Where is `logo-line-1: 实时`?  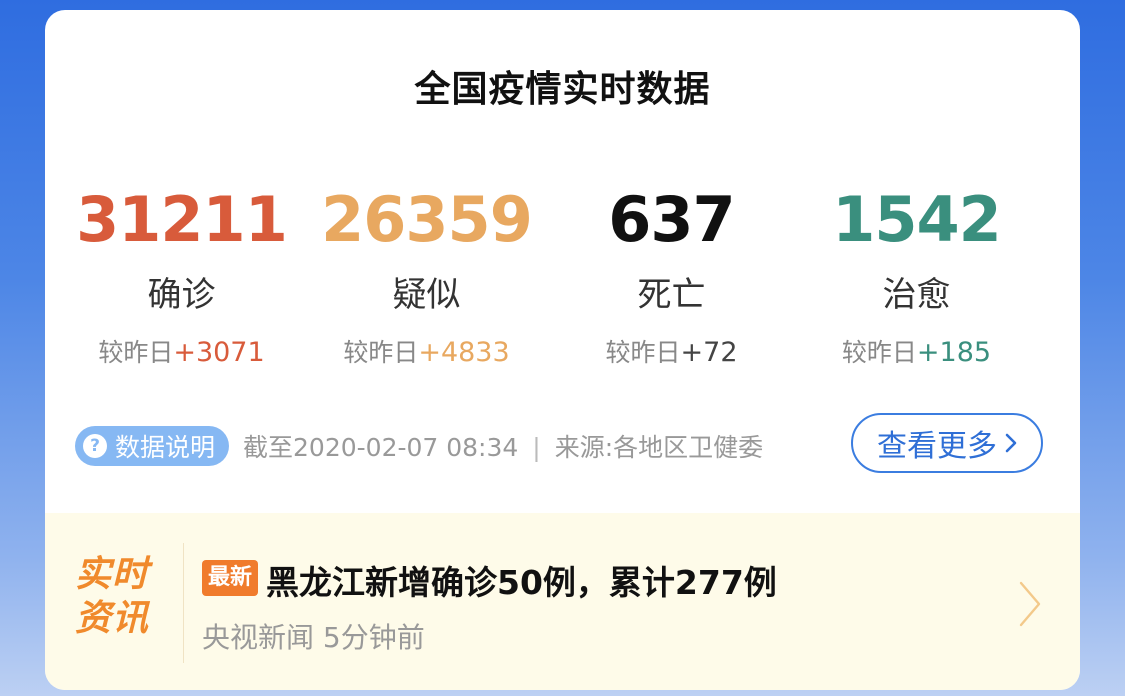 logo-line-1: 实时 is located at coordinates (112, 574).